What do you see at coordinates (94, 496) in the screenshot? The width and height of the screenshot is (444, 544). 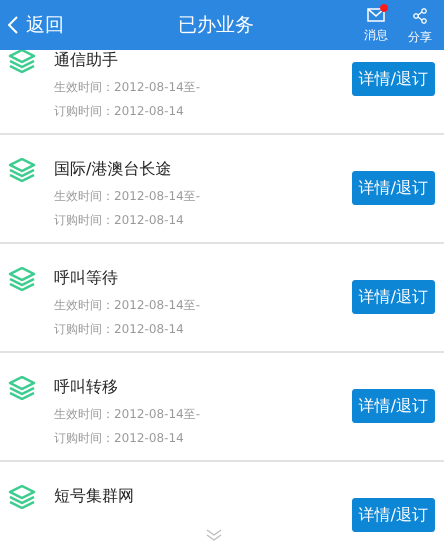 I see `service-name: 短号集群网` at bounding box center [94, 496].